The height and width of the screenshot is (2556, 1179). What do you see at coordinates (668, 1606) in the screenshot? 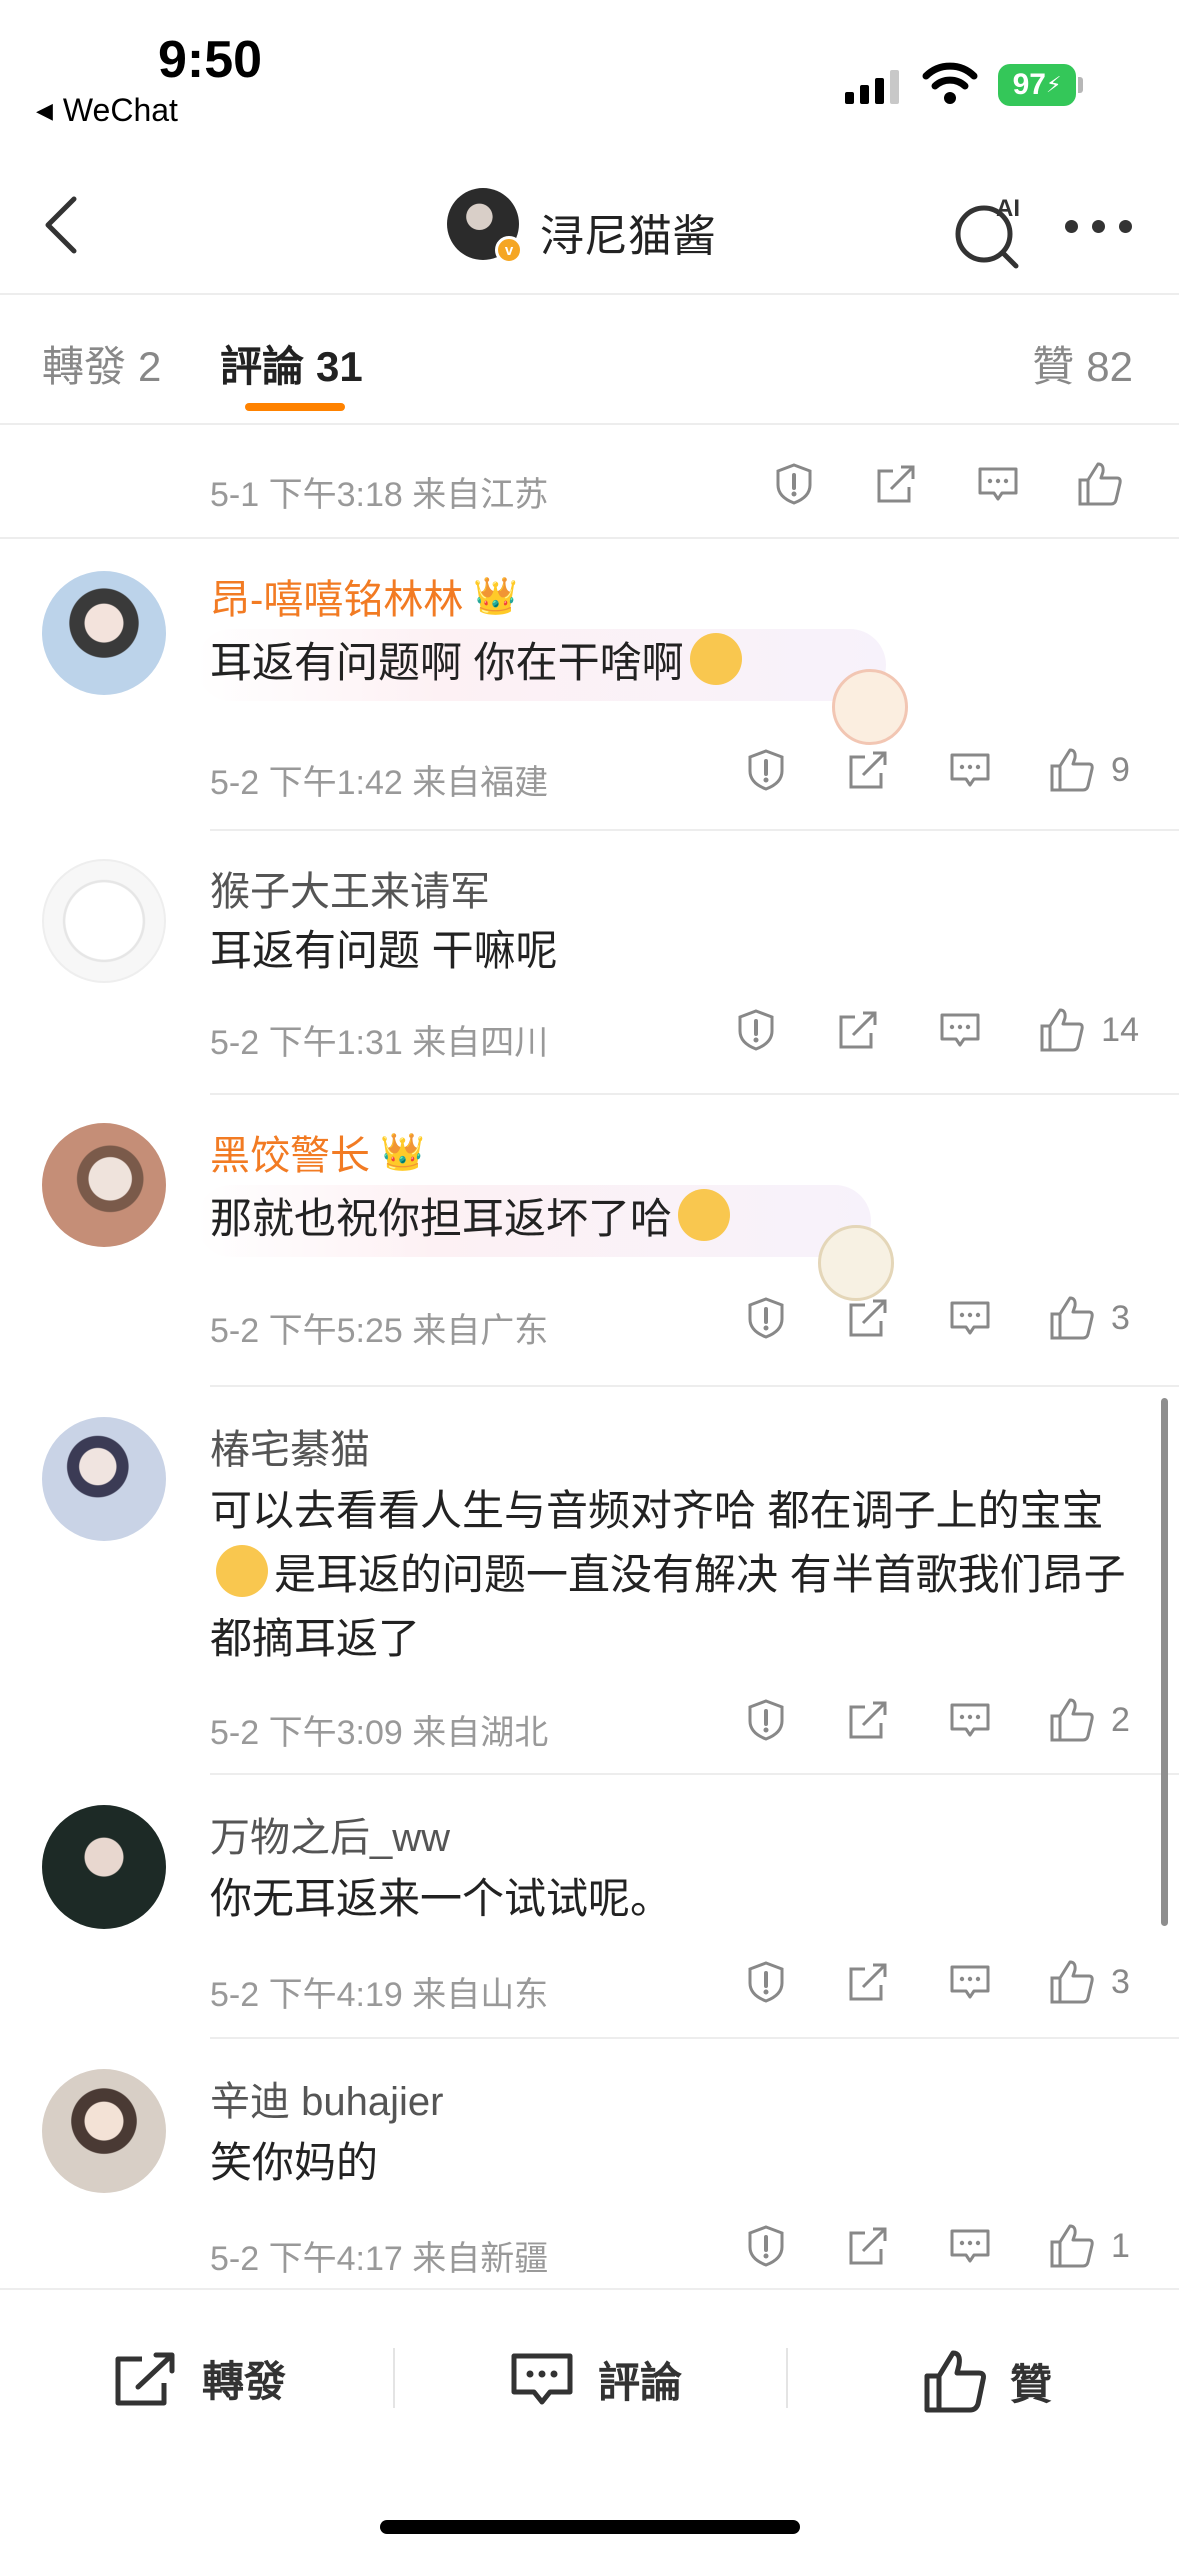
I see `comment-text-part2: 是耳返的问题一直没有解决 有半首歌我们昂子都摘耳返了` at bounding box center [668, 1606].